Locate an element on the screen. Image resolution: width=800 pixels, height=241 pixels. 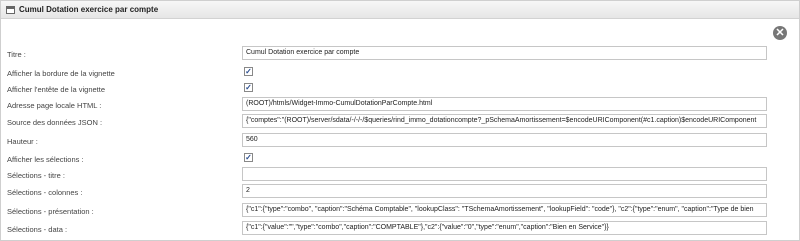
row-afficher-selections: Afficher les sélections : ✓ is located at coordinates (400, 159).